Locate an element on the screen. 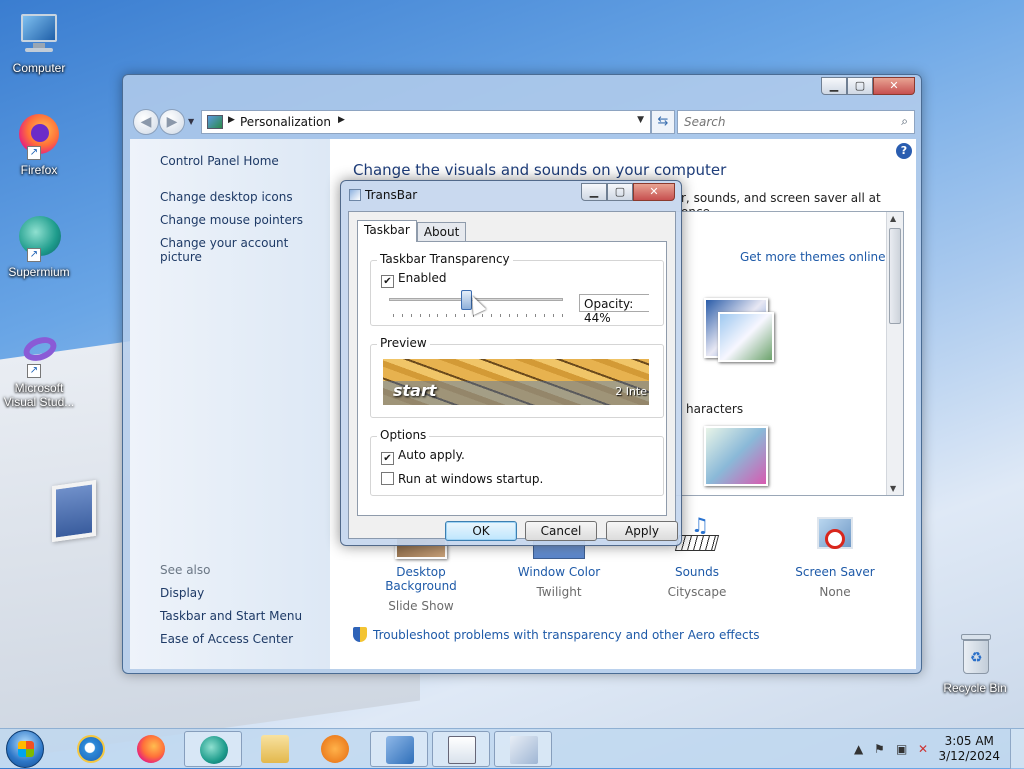 The image size is (1024, 769). volume-muted-icon: ✕ is located at coordinates (923, 749).